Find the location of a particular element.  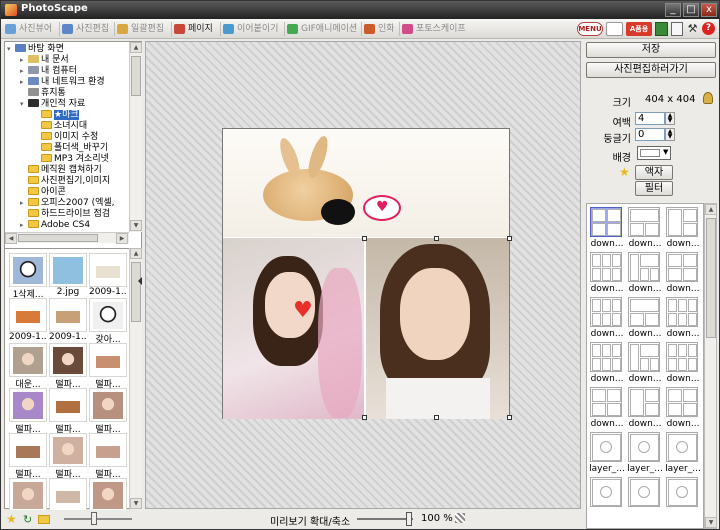

tree-node: ▸ 내 컴퓨터 is located at coordinates (48, 71).